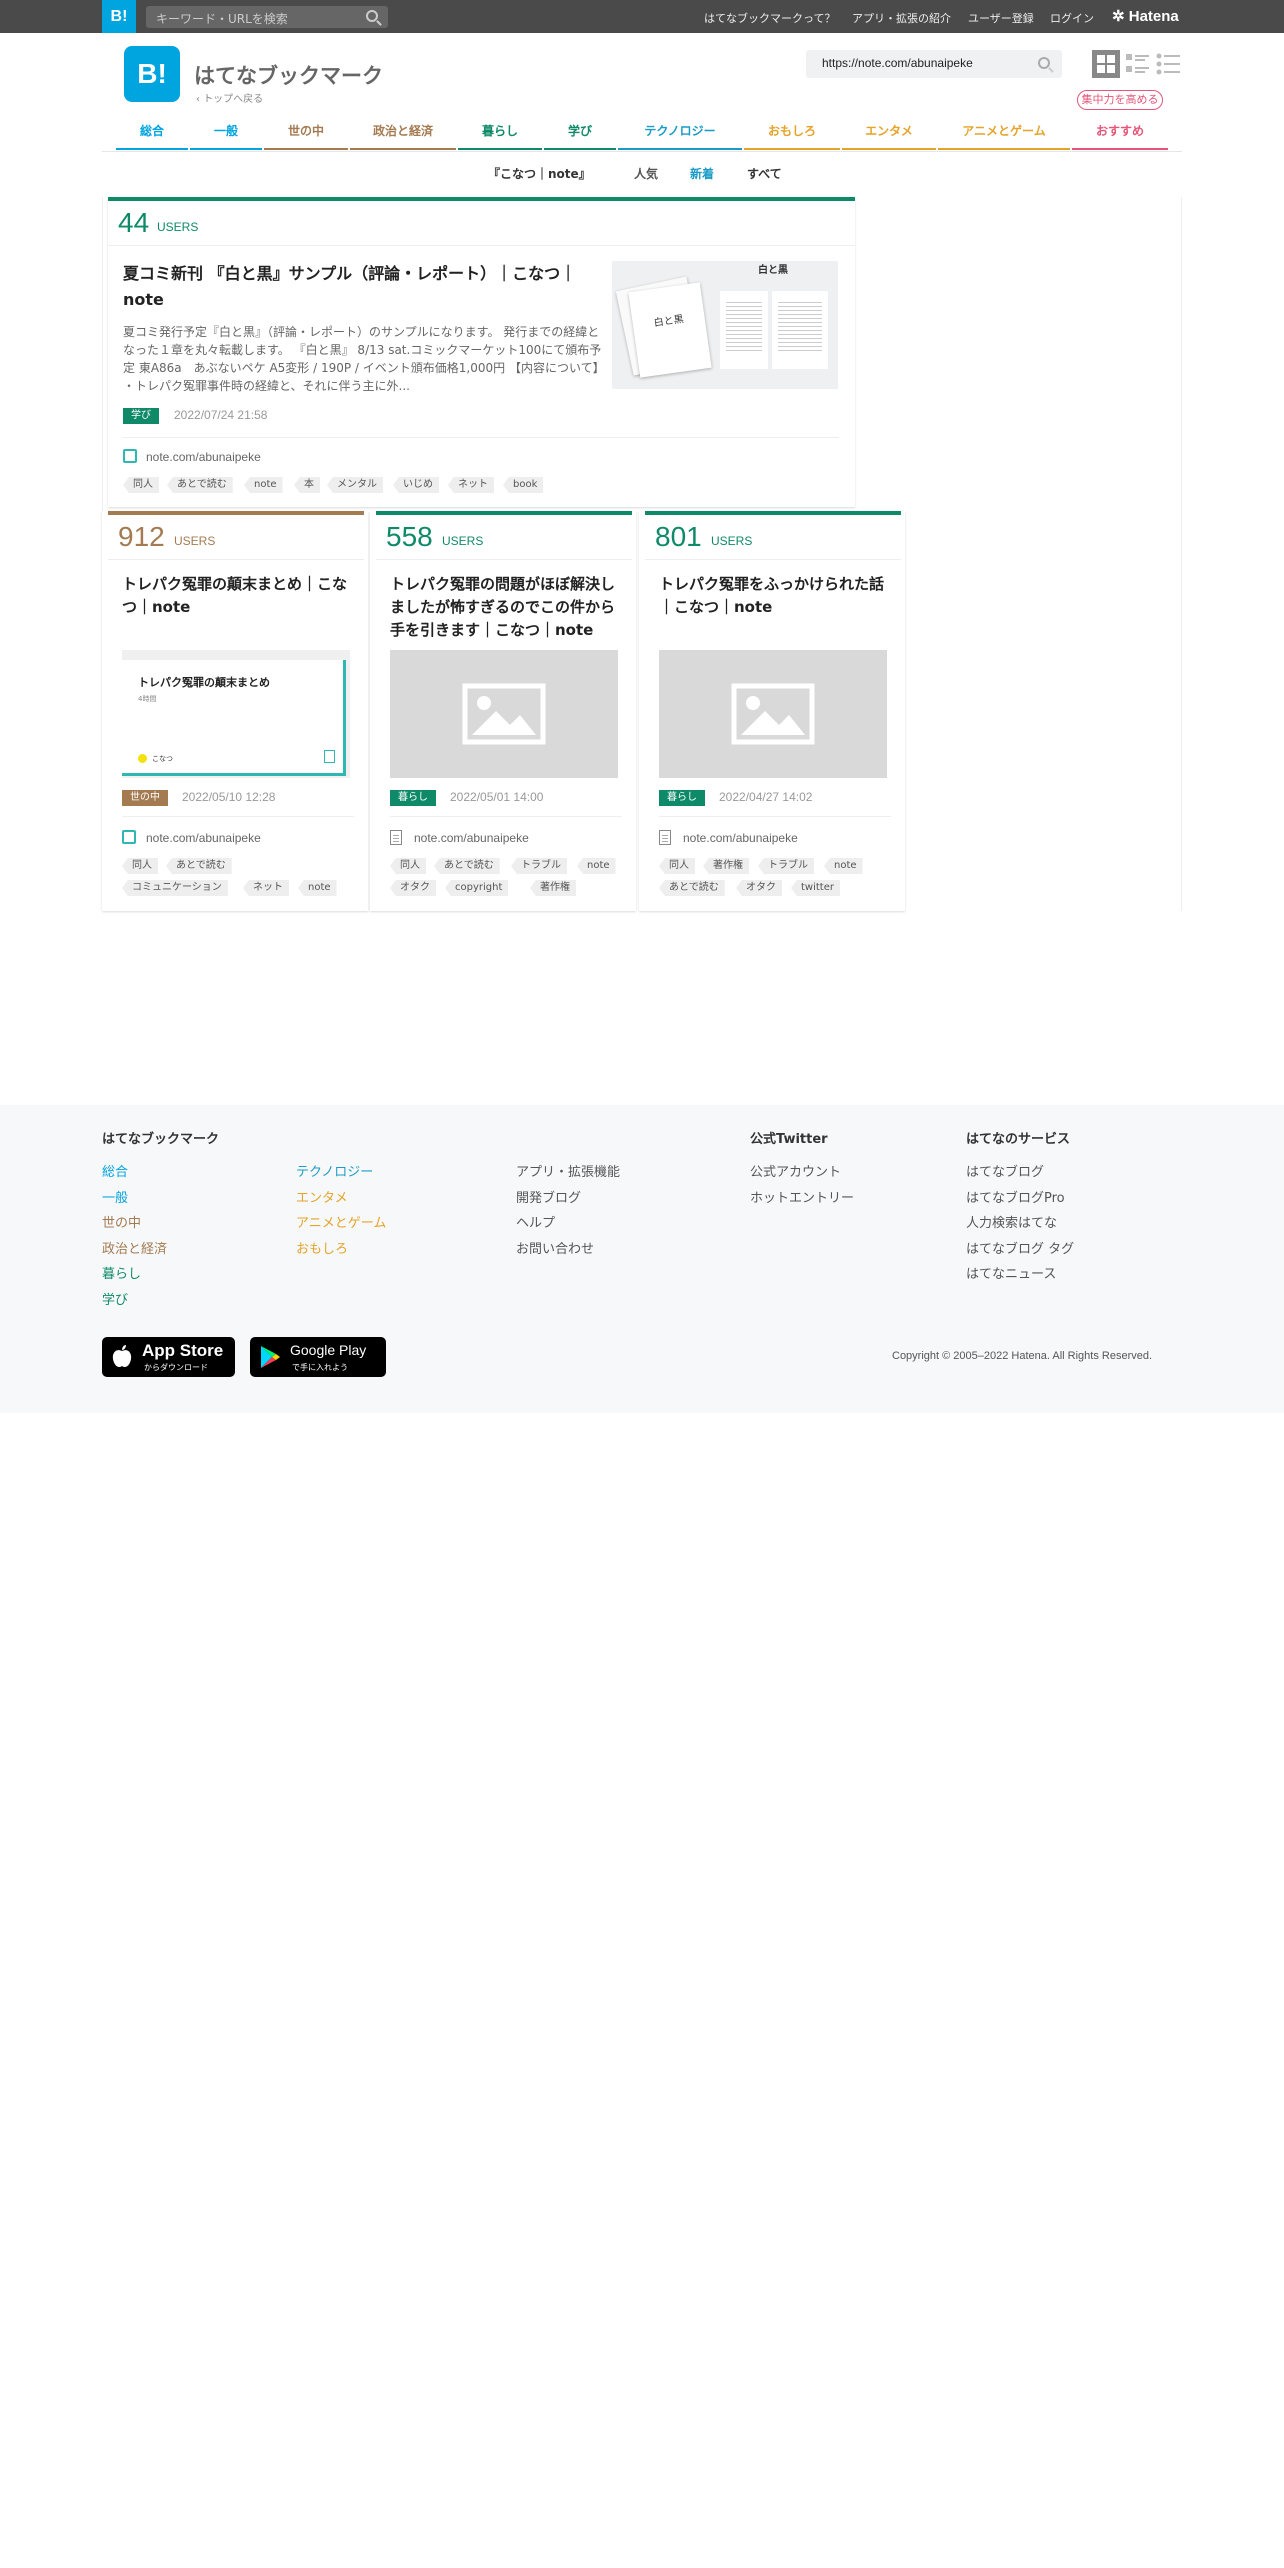 The image size is (1284, 2568). Describe the element at coordinates (477, 888) in the screenshot. I see `tag: copyright` at that location.